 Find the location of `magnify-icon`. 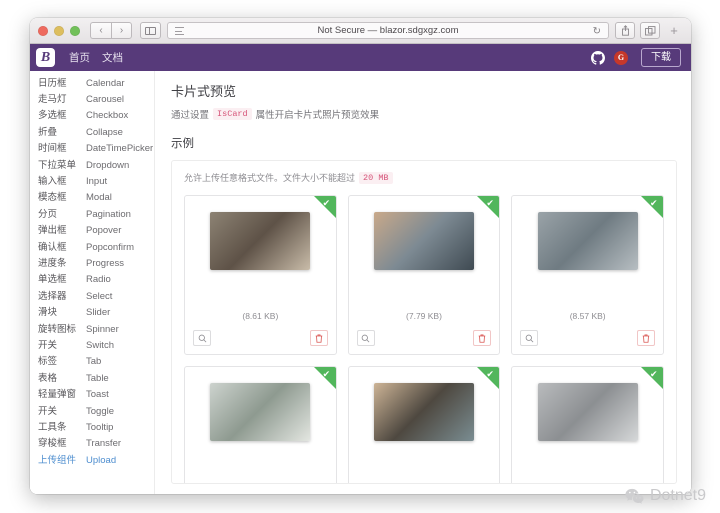

magnify-icon is located at coordinates (202, 338).